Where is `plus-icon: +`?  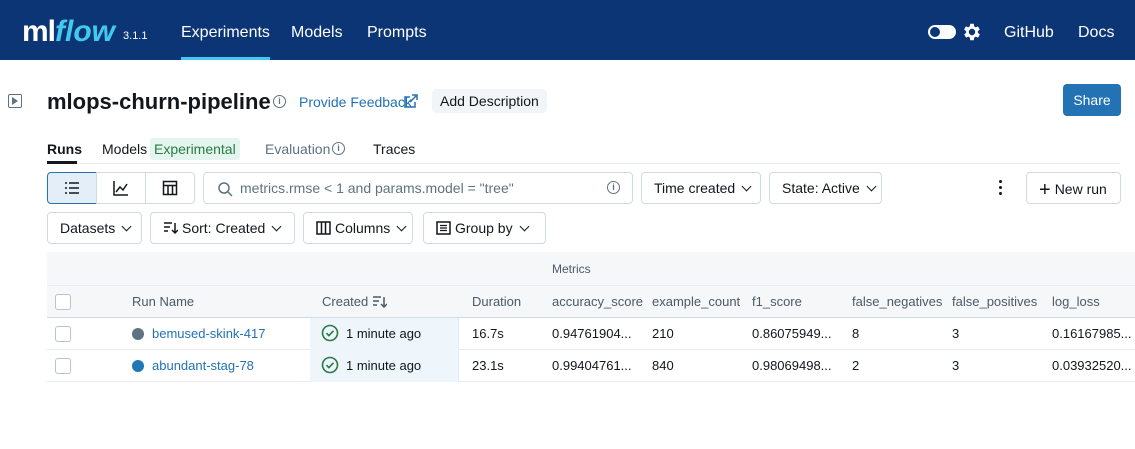
plus-icon: + is located at coordinates (1045, 190).